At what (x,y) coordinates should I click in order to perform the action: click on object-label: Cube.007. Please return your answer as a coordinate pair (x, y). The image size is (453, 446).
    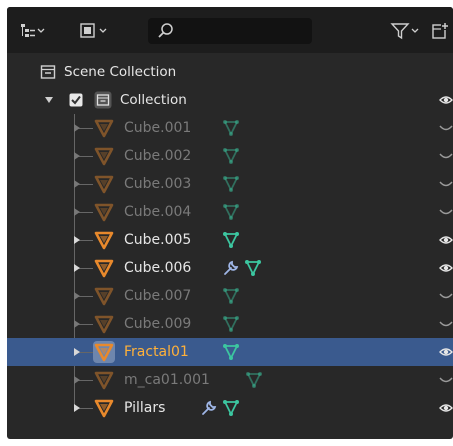
    Looking at the image, I should click on (158, 296).